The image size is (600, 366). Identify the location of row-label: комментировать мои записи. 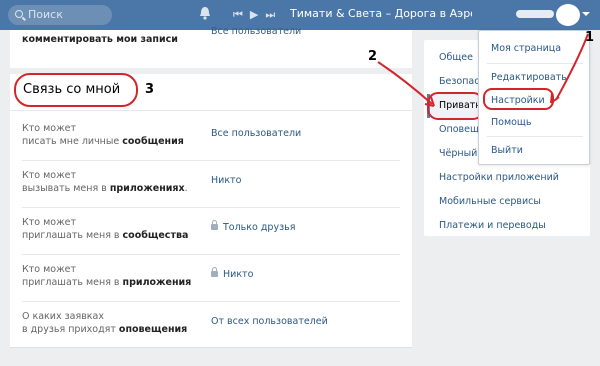
(100, 39).